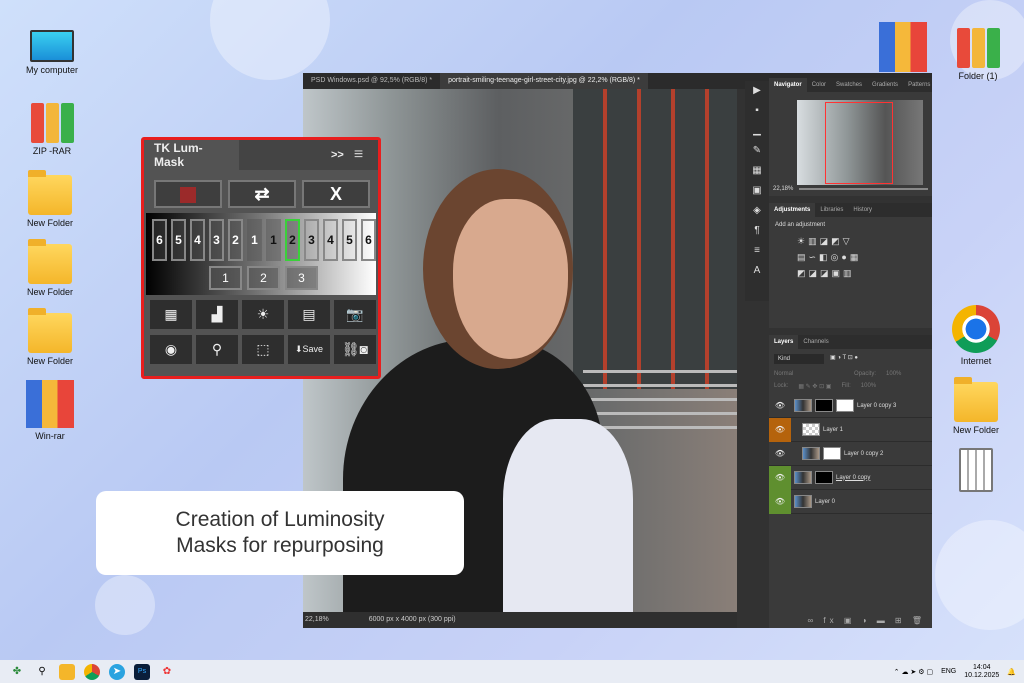 The image size is (1024, 683). Describe the element at coordinates (216, 240) in the screenshot. I see `dark-4: 3` at that location.